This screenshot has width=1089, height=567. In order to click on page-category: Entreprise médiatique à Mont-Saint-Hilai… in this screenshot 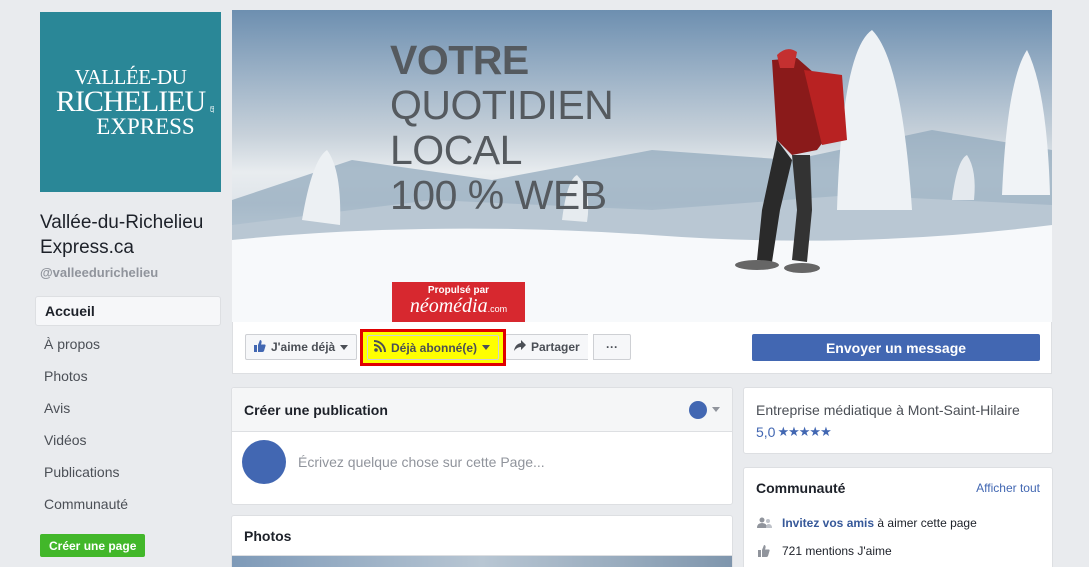, I will do `click(898, 410)`.